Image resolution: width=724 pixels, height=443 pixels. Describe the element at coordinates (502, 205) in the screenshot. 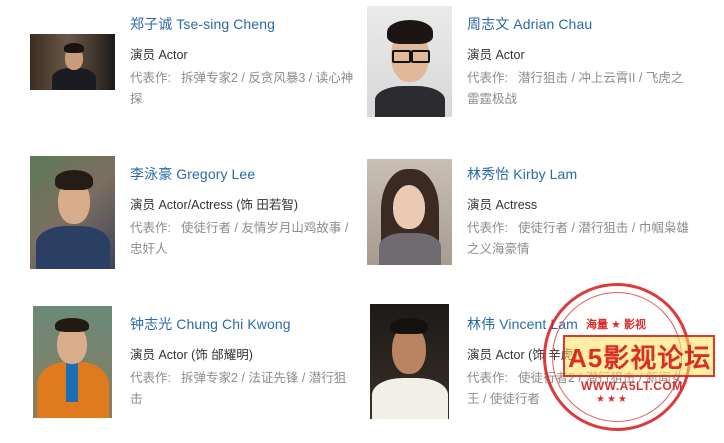

I see `actor-role: 演员 Actress` at that location.